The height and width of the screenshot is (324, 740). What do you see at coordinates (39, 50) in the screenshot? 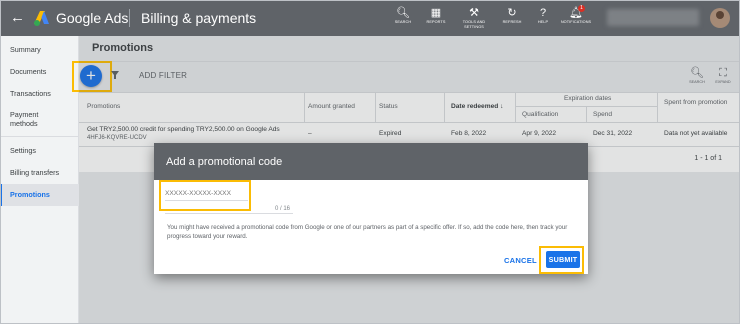
I see `sidebar-item-summary: Summary` at bounding box center [39, 50].